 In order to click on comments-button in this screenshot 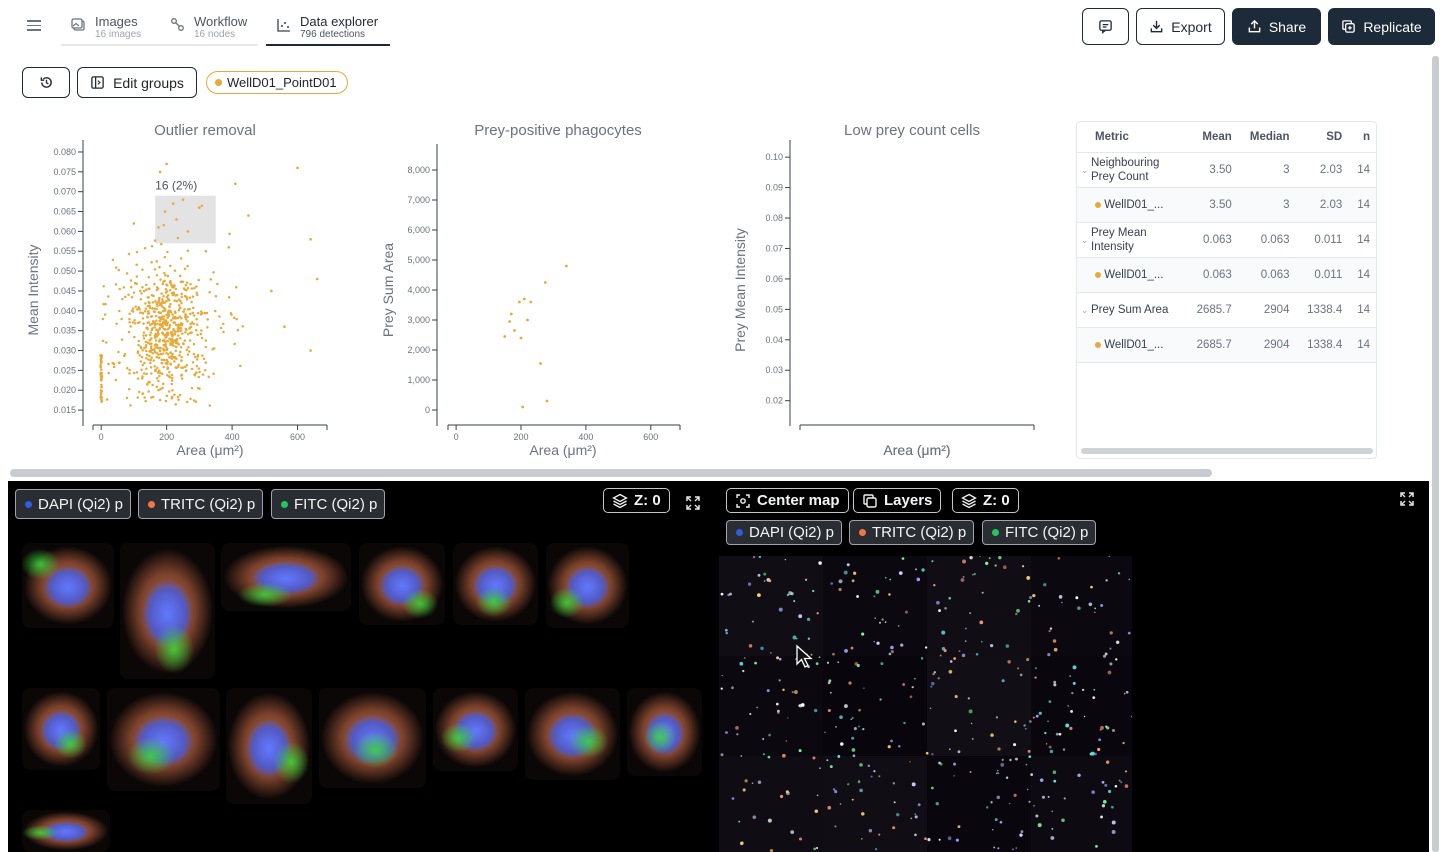, I will do `click(1105, 26)`.